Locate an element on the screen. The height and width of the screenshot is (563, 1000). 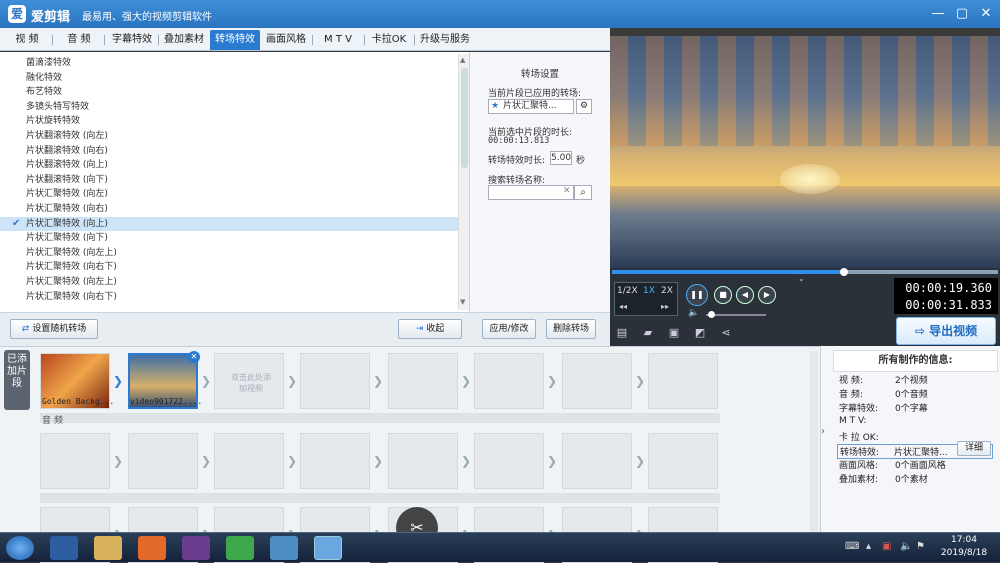
keyboard-icon: ⌨ is located at coordinates (852, 546).